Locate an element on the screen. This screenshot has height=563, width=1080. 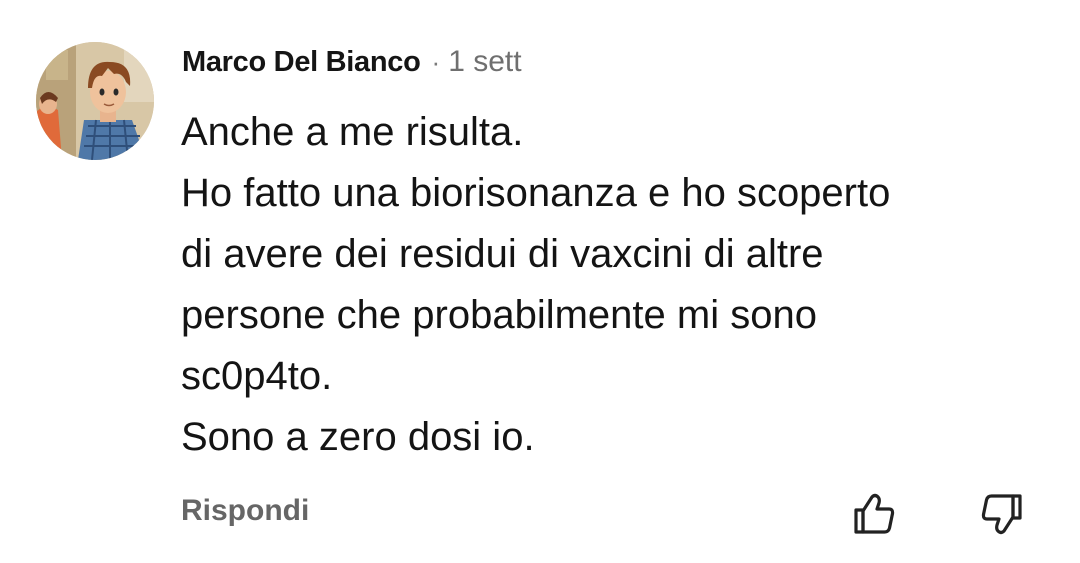
reply-button: Rispondi is located at coordinates (245, 511).